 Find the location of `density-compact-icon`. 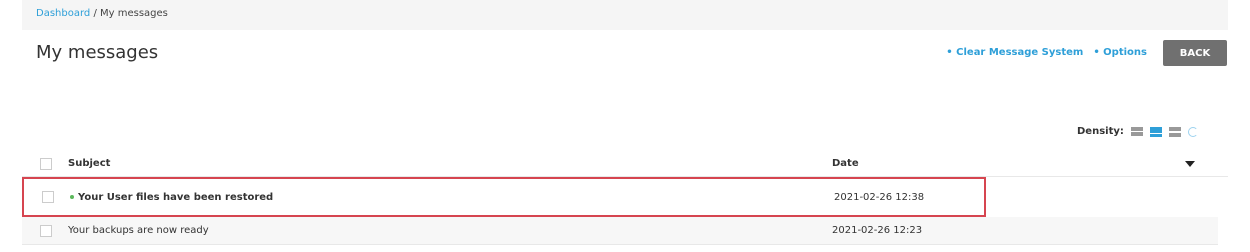

density-compact-icon is located at coordinates (1136, 131).